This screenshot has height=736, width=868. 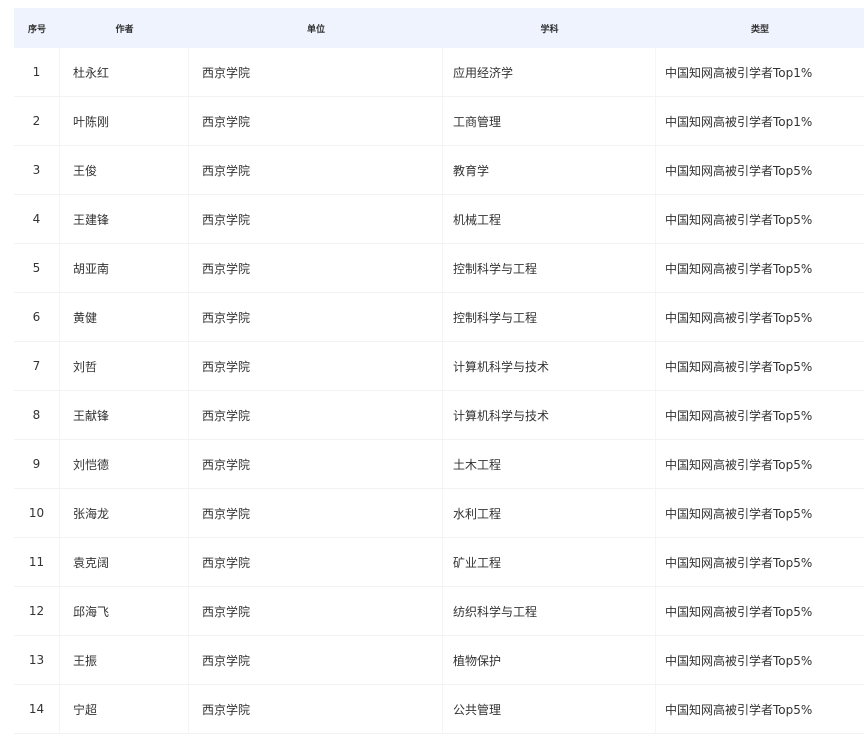 I want to click on table-row: 12 邱海飞 西京学院 纺织科学与工程 中国知网高被引学者Top5%, so click(x=439, y=611).